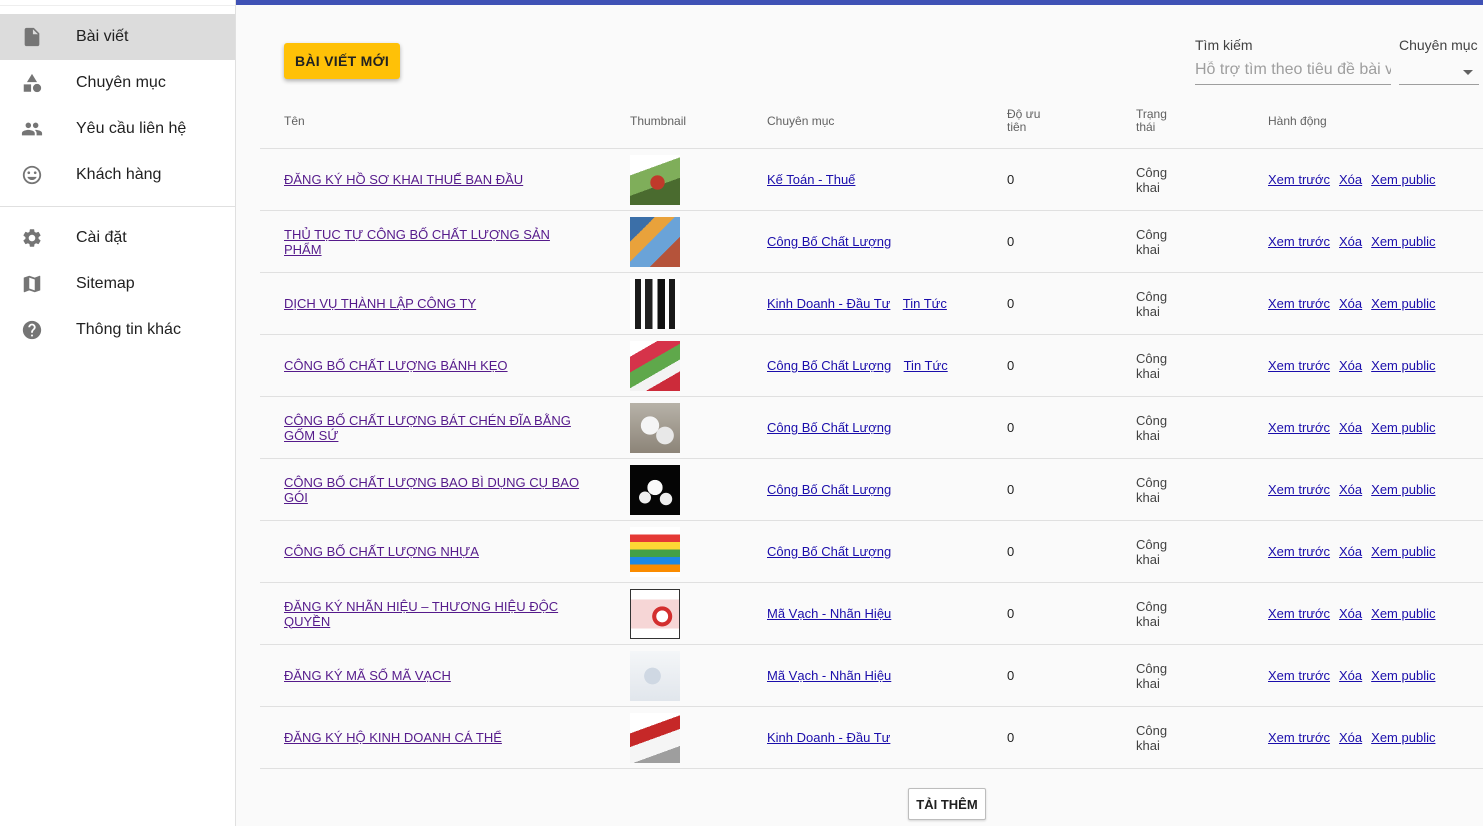 Image resolution: width=1483 pixels, height=826 pixels. I want to click on category-links: Công Bố Chất Lượng, so click(833, 489).